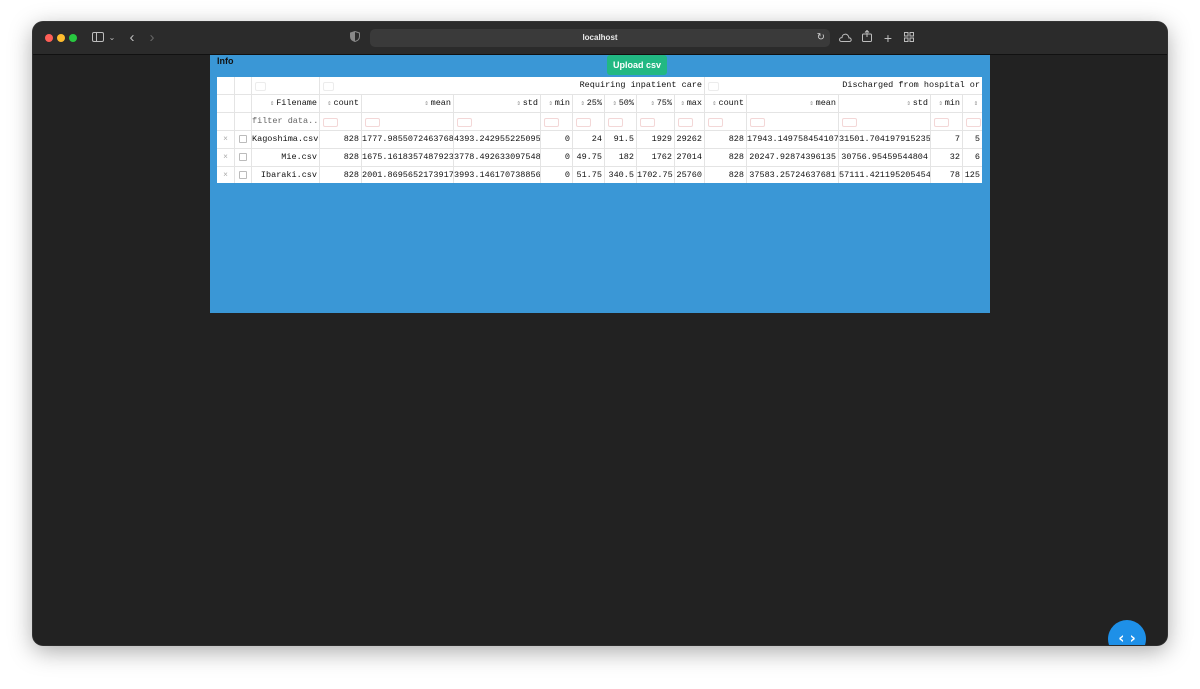 This screenshot has height=689, width=1200. I want to click on column-header-max: ⇕ max, so click(690, 104).